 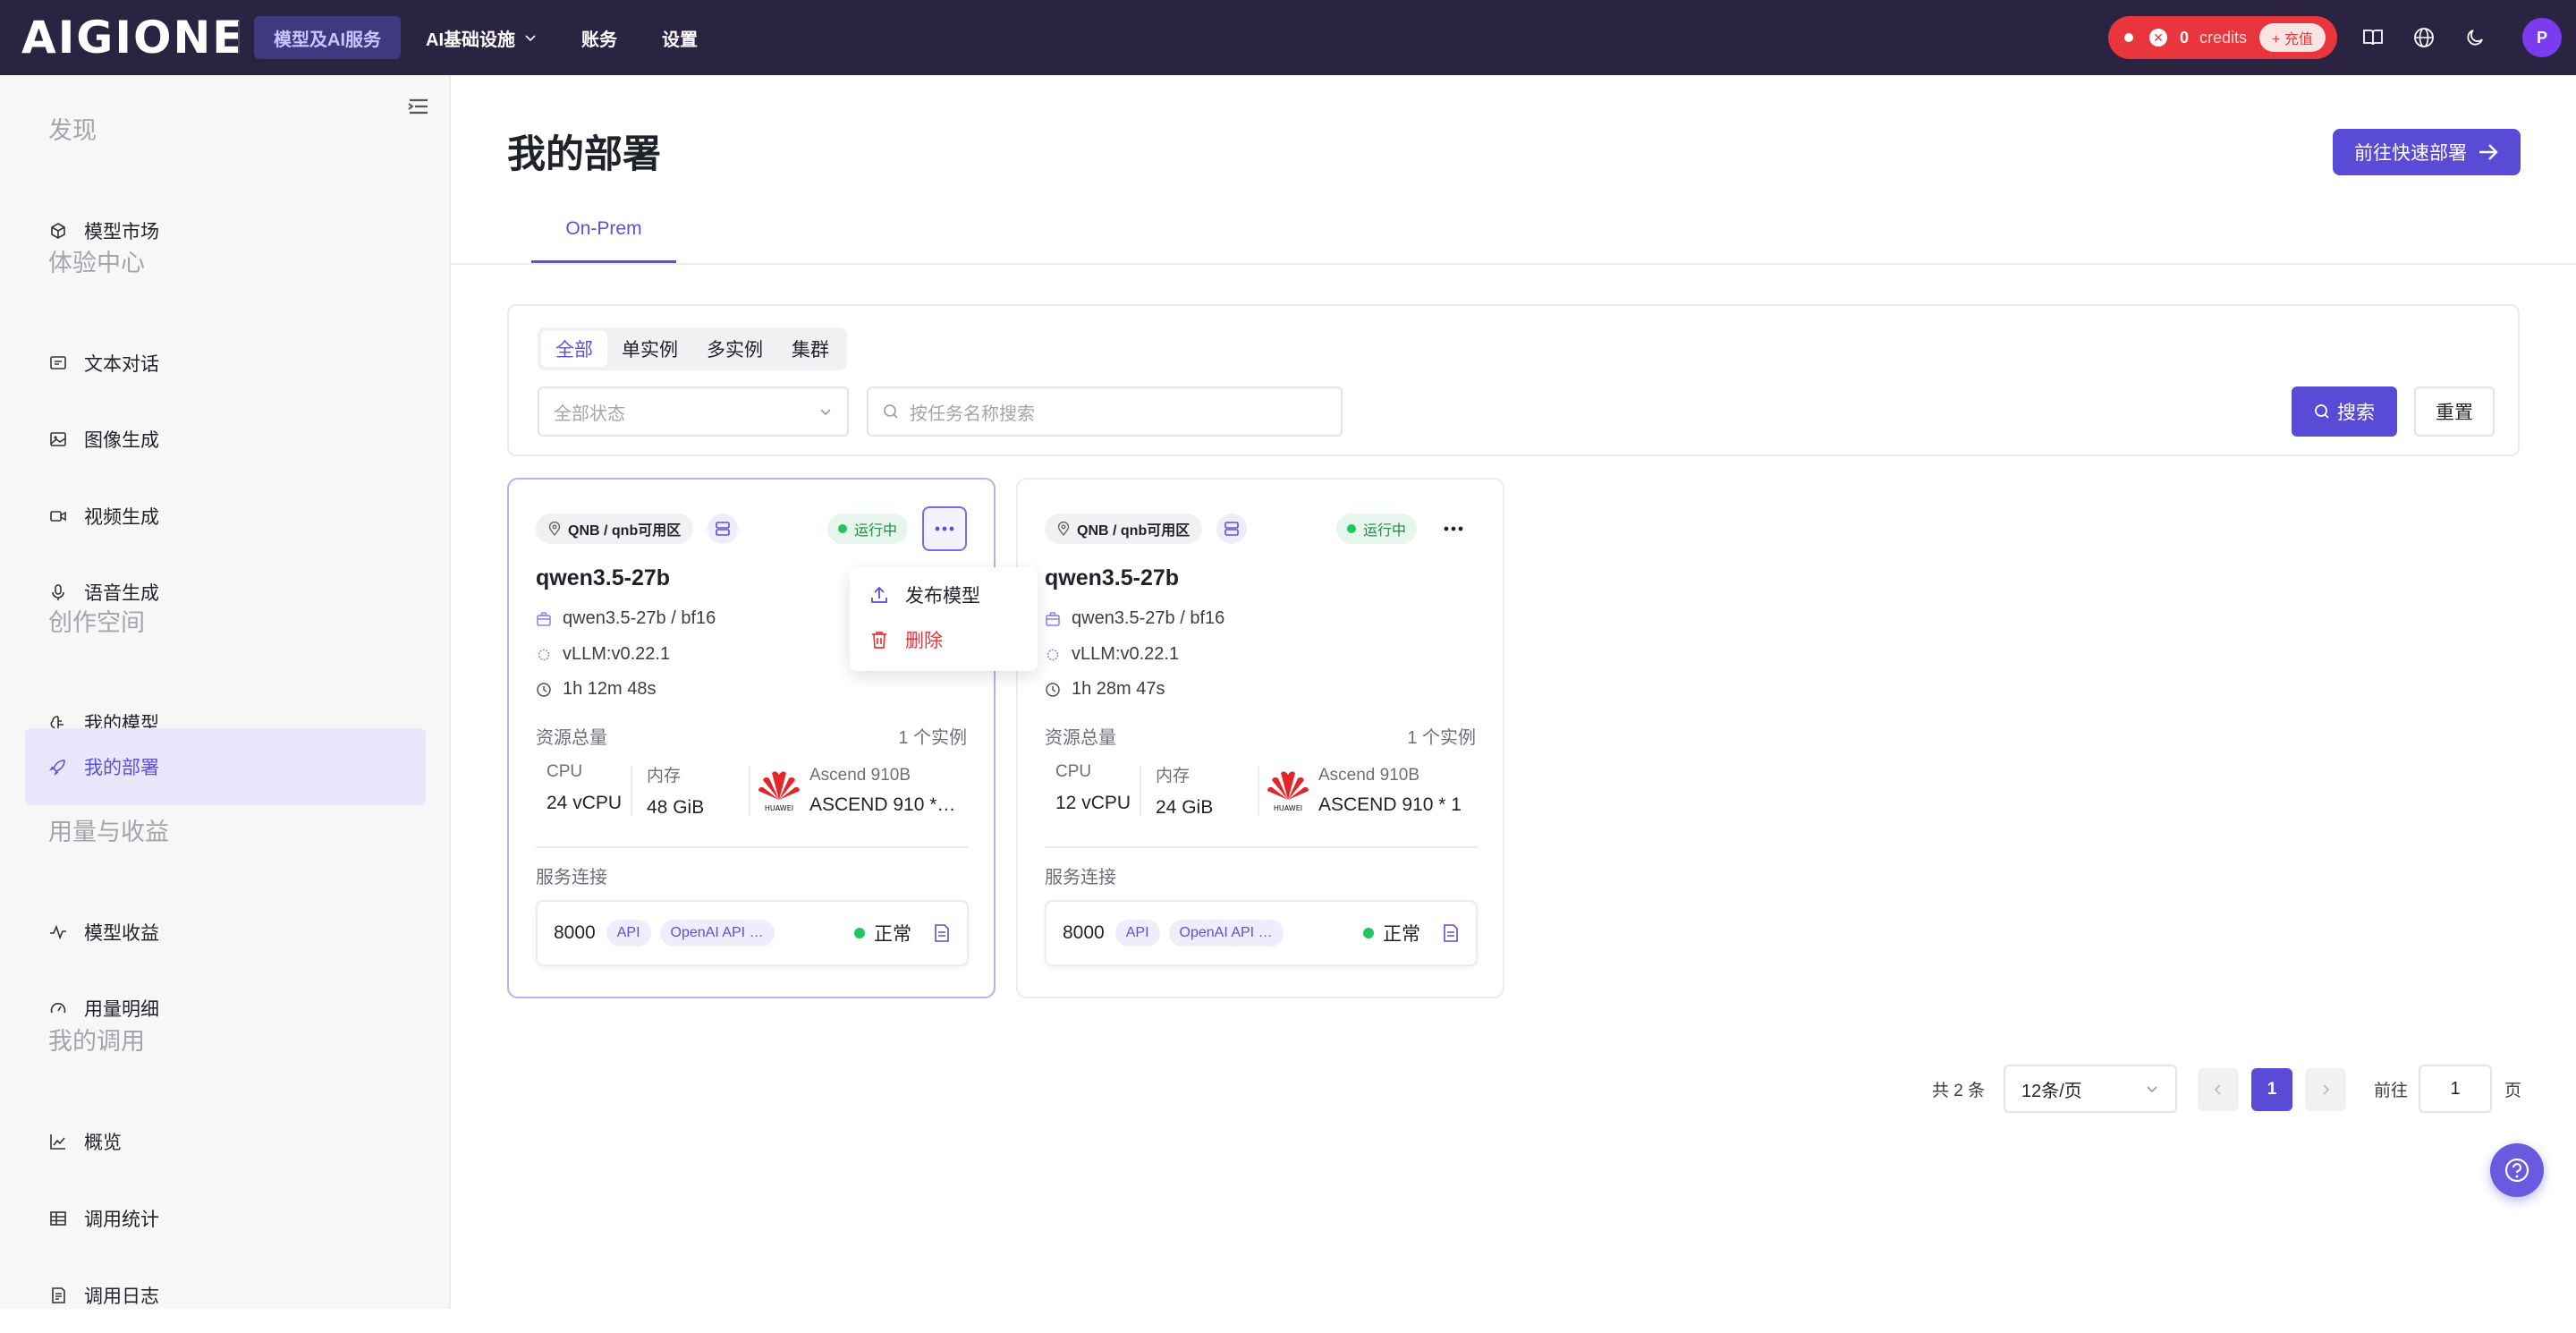 I want to click on trash-icon, so click(x=879, y=640).